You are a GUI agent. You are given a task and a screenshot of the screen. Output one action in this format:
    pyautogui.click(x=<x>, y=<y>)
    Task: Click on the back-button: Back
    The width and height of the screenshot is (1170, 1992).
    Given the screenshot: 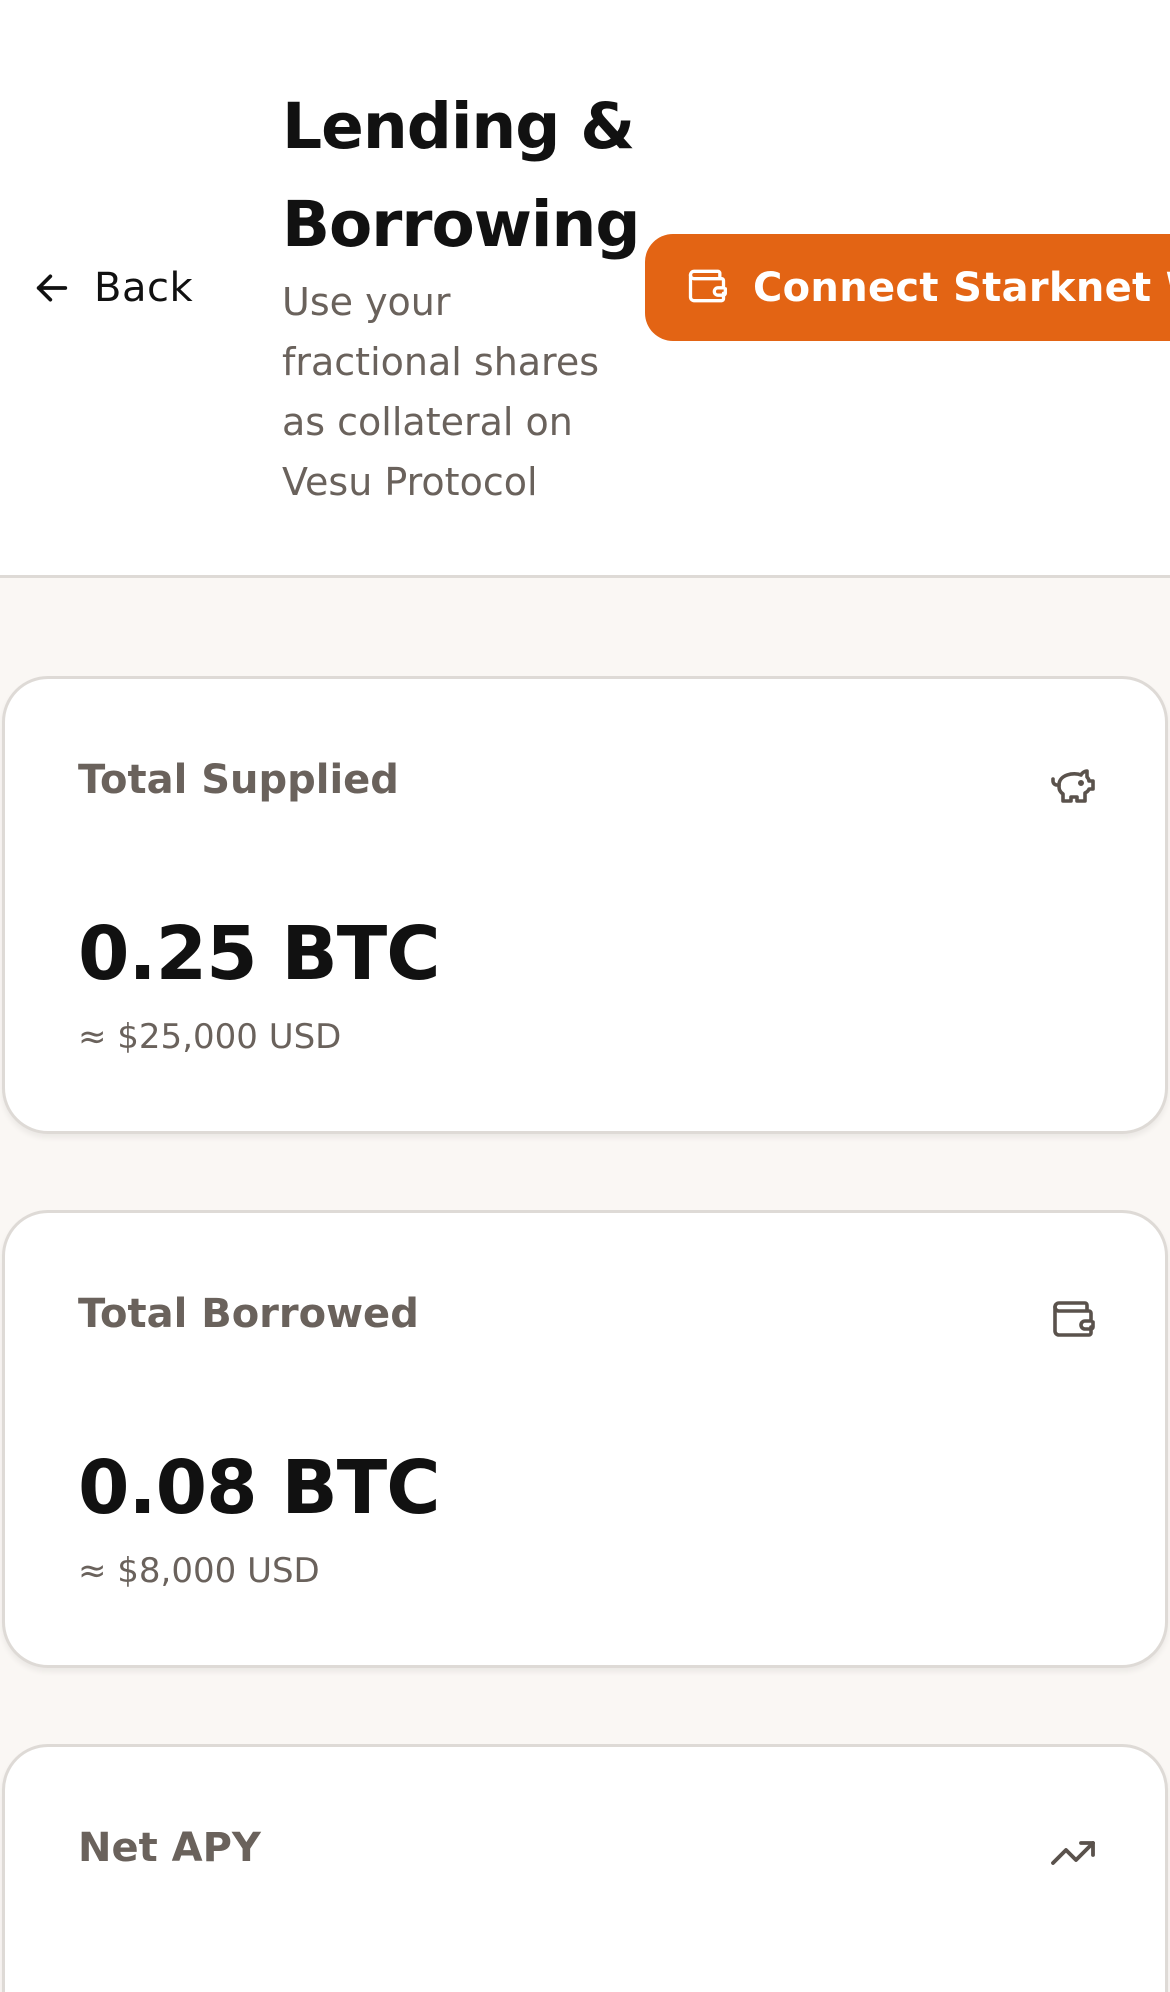 What is the action you would take?
    pyautogui.click(x=112, y=288)
    